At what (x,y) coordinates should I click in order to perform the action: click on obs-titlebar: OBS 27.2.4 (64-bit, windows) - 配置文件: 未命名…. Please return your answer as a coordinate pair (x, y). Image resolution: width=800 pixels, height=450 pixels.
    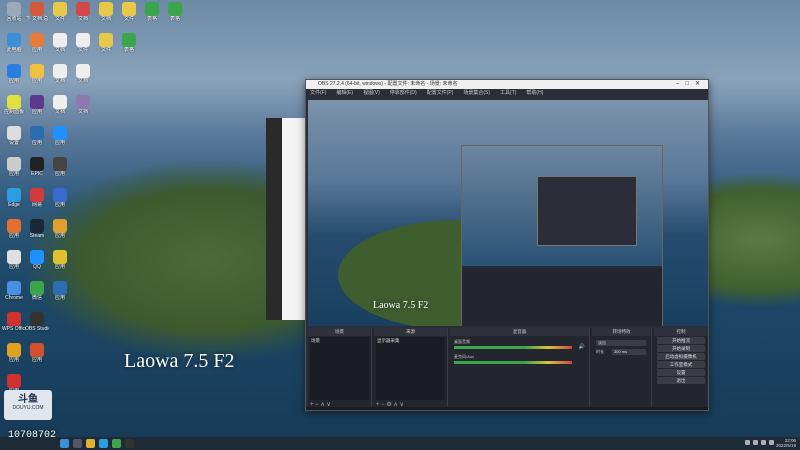
    Looking at the image, I should click on (507, 84).